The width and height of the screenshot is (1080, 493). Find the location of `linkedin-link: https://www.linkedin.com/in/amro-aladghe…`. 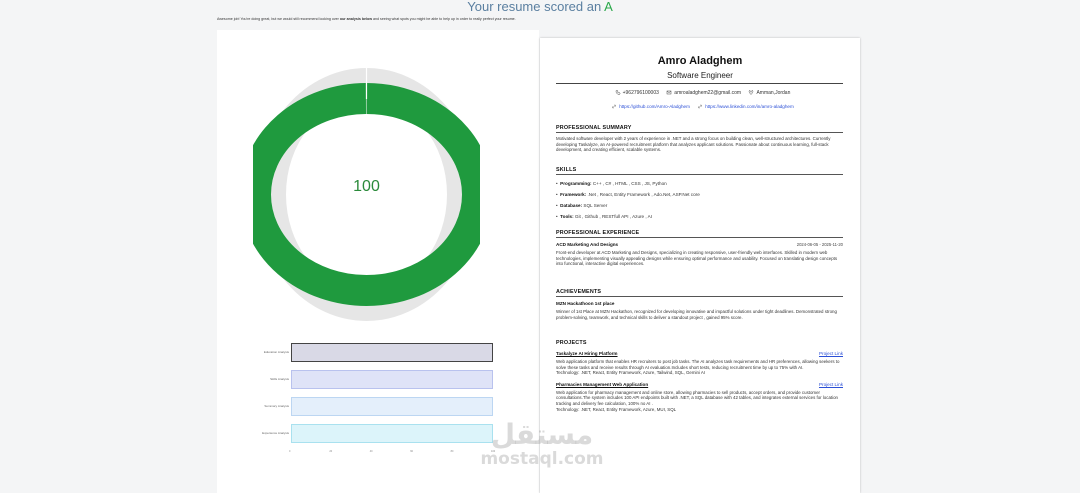

linkedin-link: https://www.linkedin.com/in/amro-aladghe… is located at coordinates (749, 106).